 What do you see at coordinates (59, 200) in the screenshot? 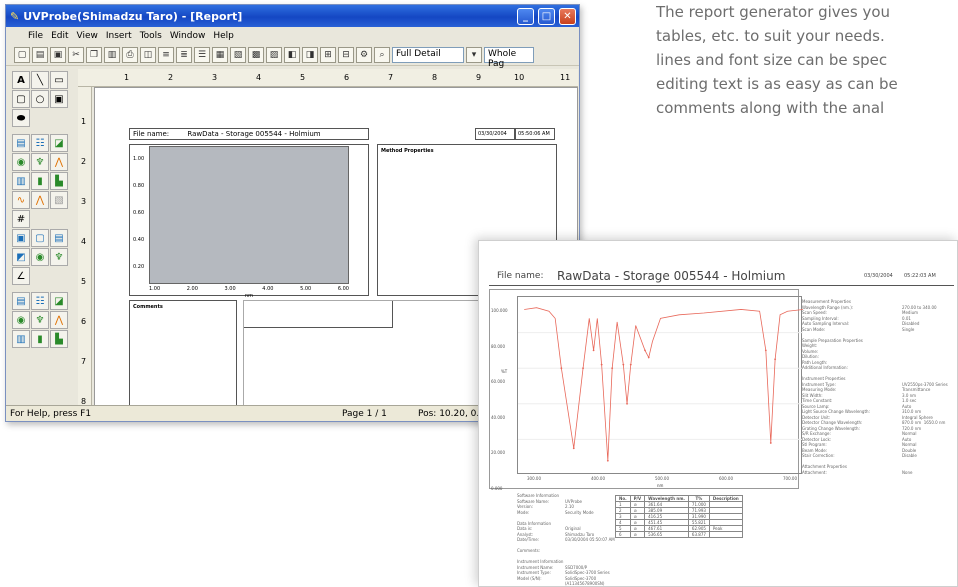
I see `layer-tool-icon: ▧` at bounding box center [59, 200].